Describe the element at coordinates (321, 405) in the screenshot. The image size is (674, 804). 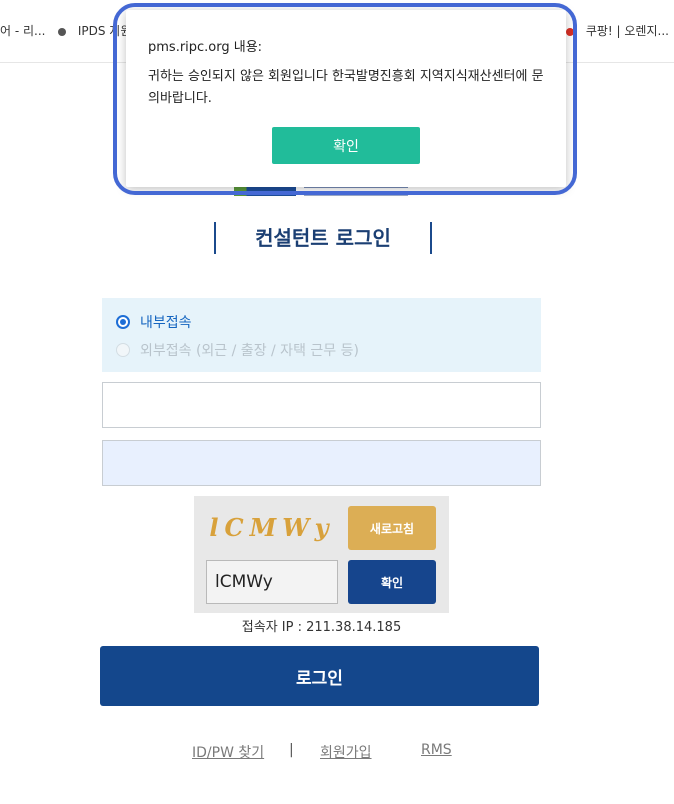
I see `id-input` at that location.